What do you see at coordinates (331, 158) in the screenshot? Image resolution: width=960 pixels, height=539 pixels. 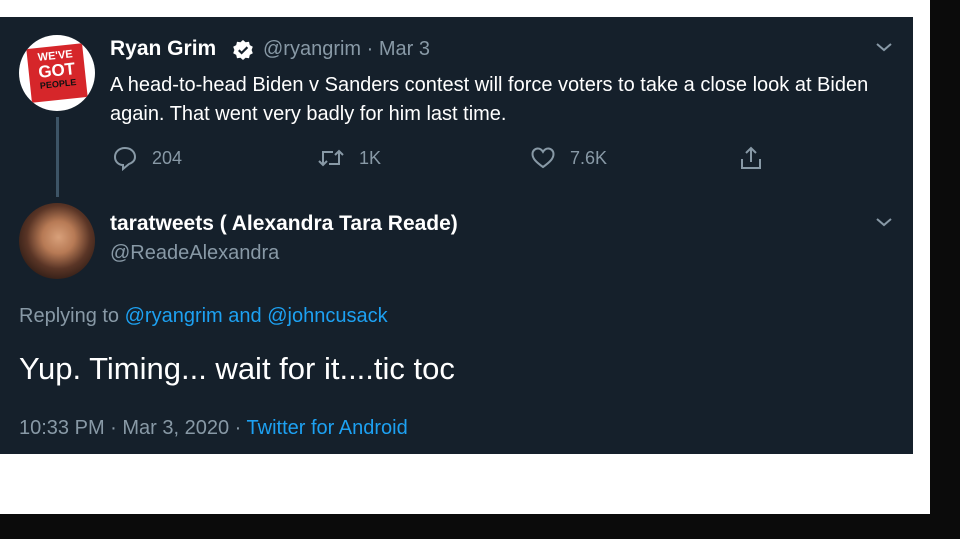 I see `retweet-icon` at bounding box center [331, 158].